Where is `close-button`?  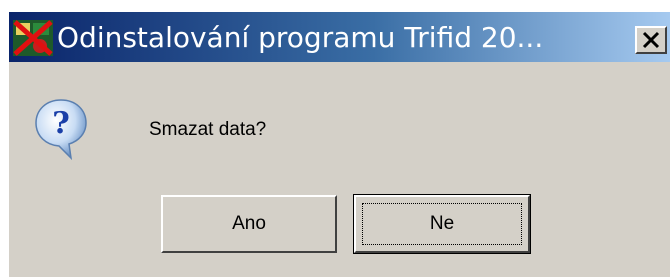 close-button is located at coordinates (651, 40).